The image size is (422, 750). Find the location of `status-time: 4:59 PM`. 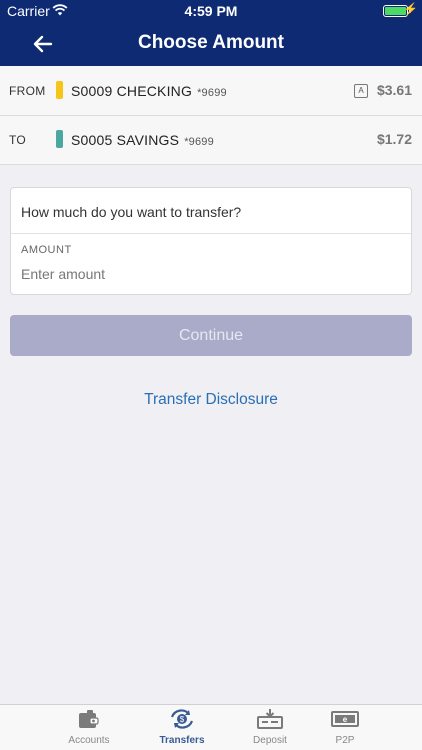

status-time: 4:59 PM is located at coordinates (211, 11).